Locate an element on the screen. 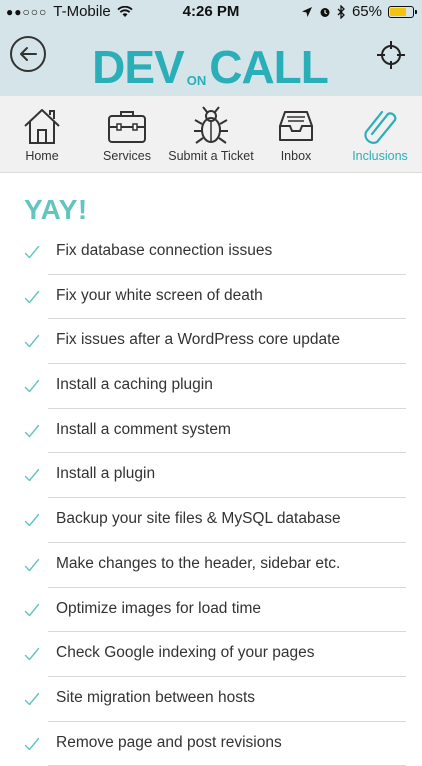  arrow-left-icon is located at coordinates (28, 54).